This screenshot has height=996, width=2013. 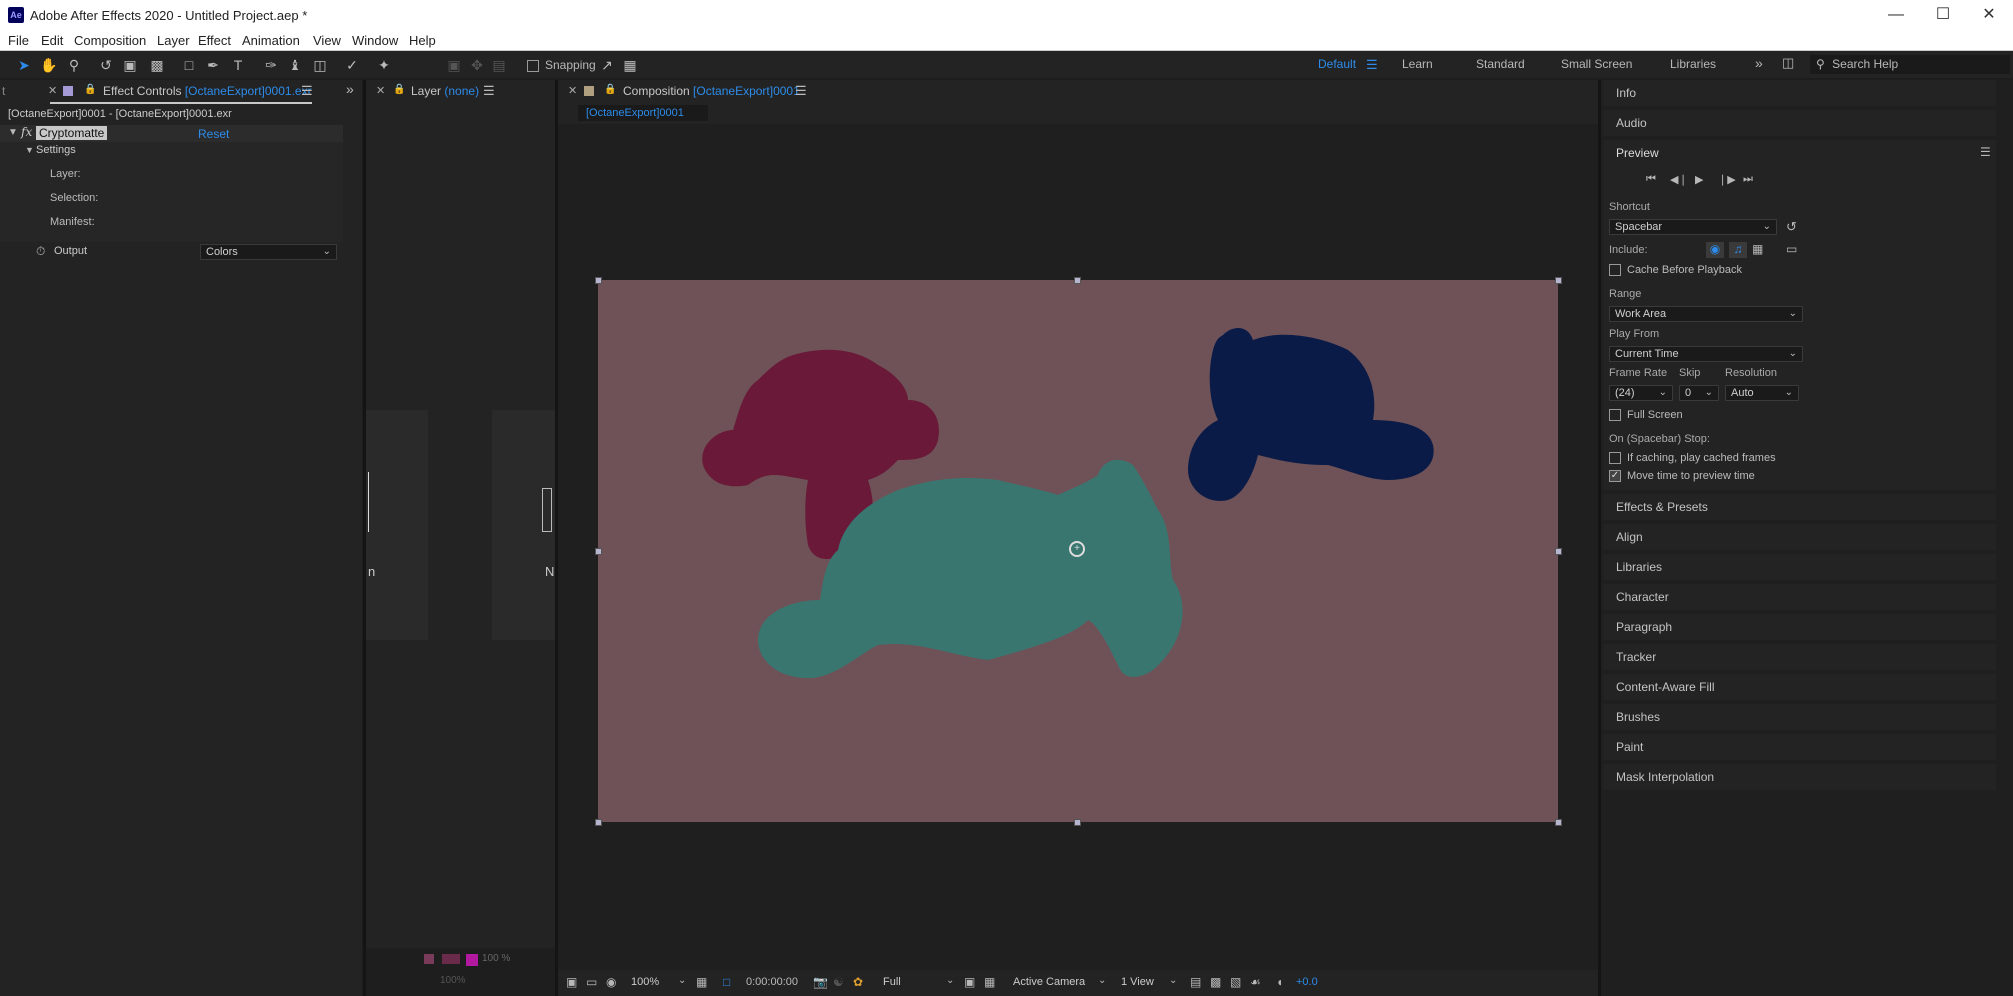 I want to click on project-tab-fragment: t, so click(x=3, y=91).